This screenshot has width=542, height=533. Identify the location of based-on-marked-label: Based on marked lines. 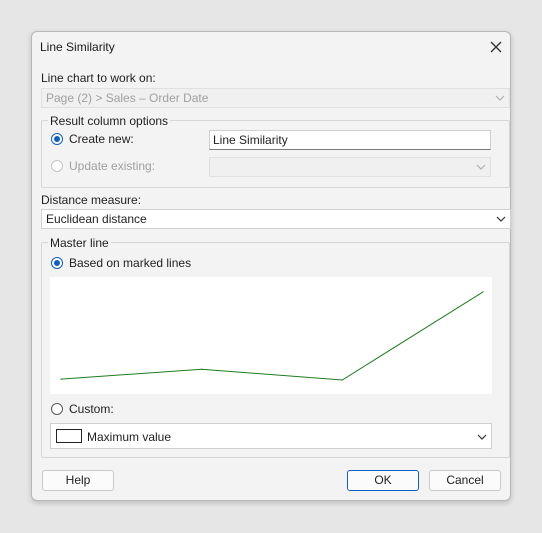
(130, 263).